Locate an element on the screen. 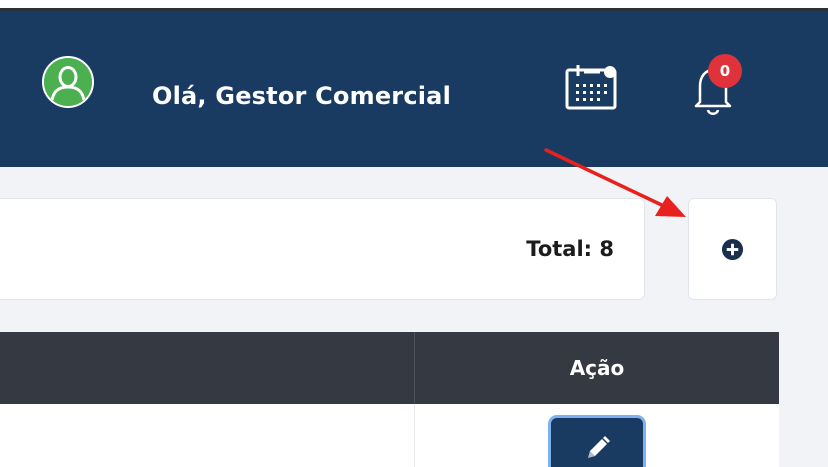 This screenshot has height=467, width=828. calendar-icon is located at coordinates (592, 86).